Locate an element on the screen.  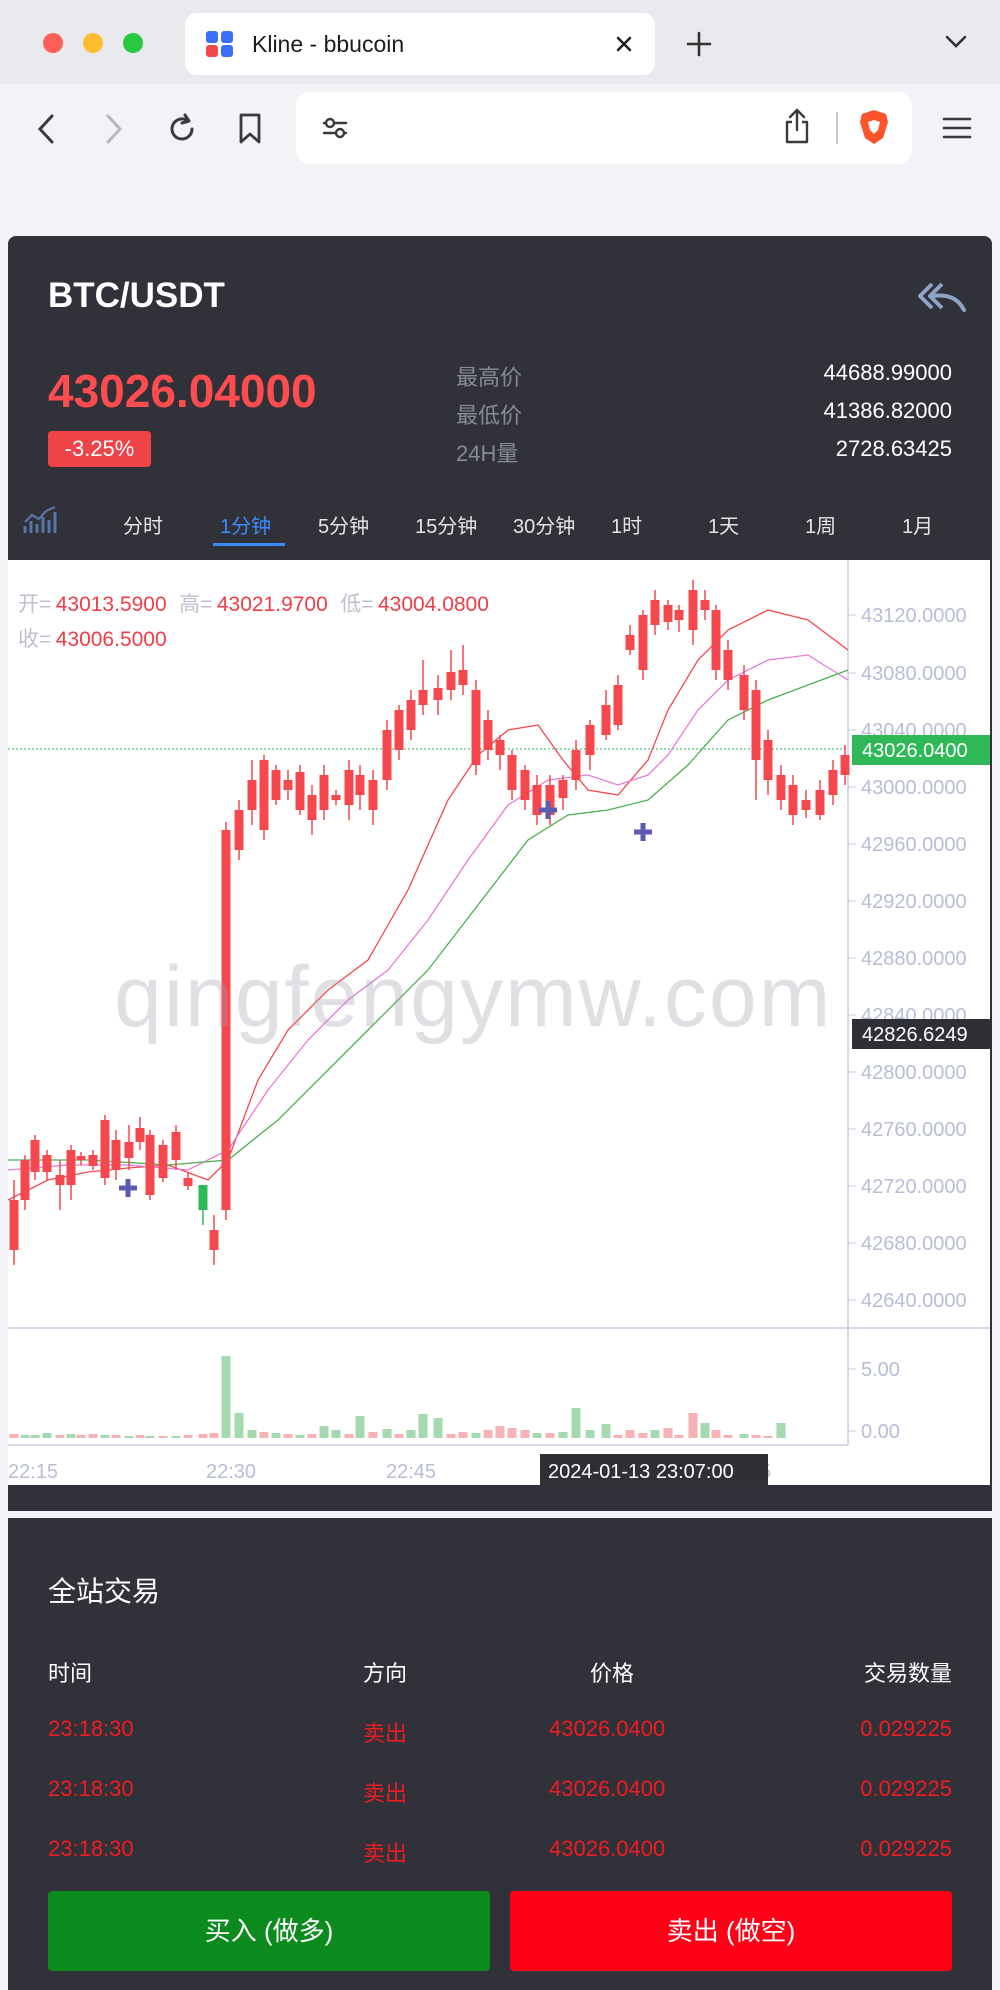
forward-icon is located at coordinates (114, 129).